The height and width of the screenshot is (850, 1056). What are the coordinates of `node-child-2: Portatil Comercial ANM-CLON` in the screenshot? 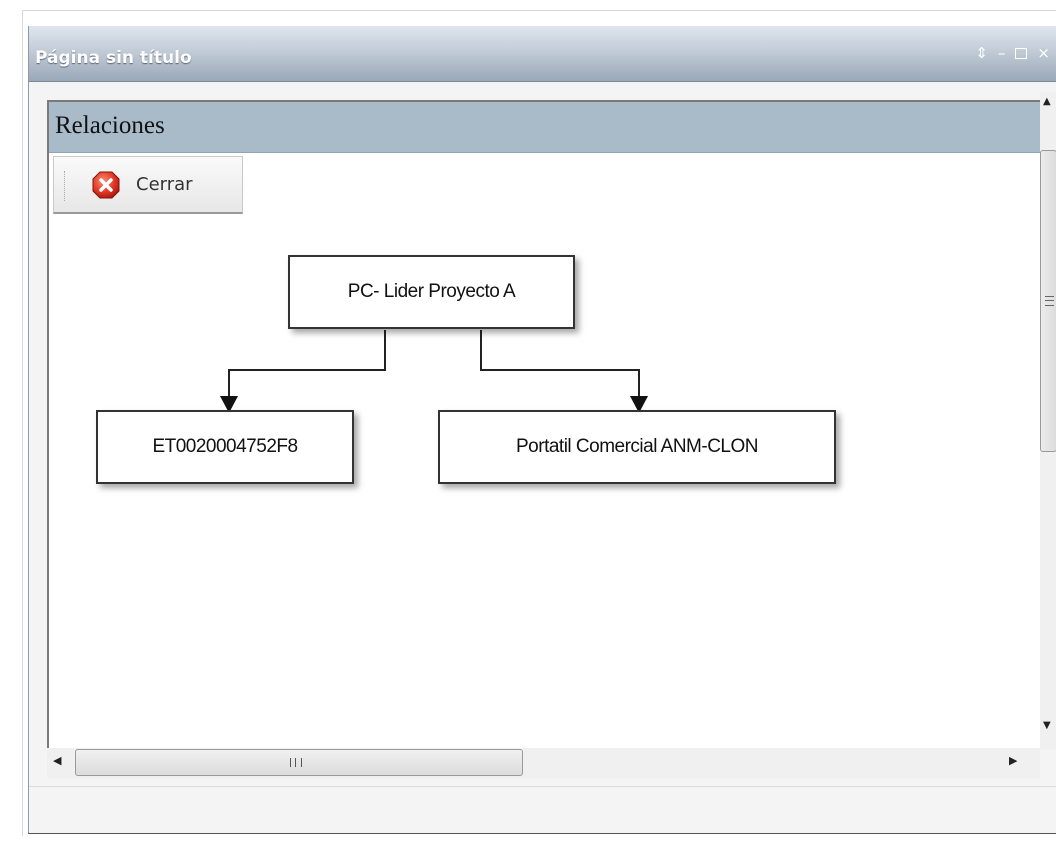 It's located at (637, 447).